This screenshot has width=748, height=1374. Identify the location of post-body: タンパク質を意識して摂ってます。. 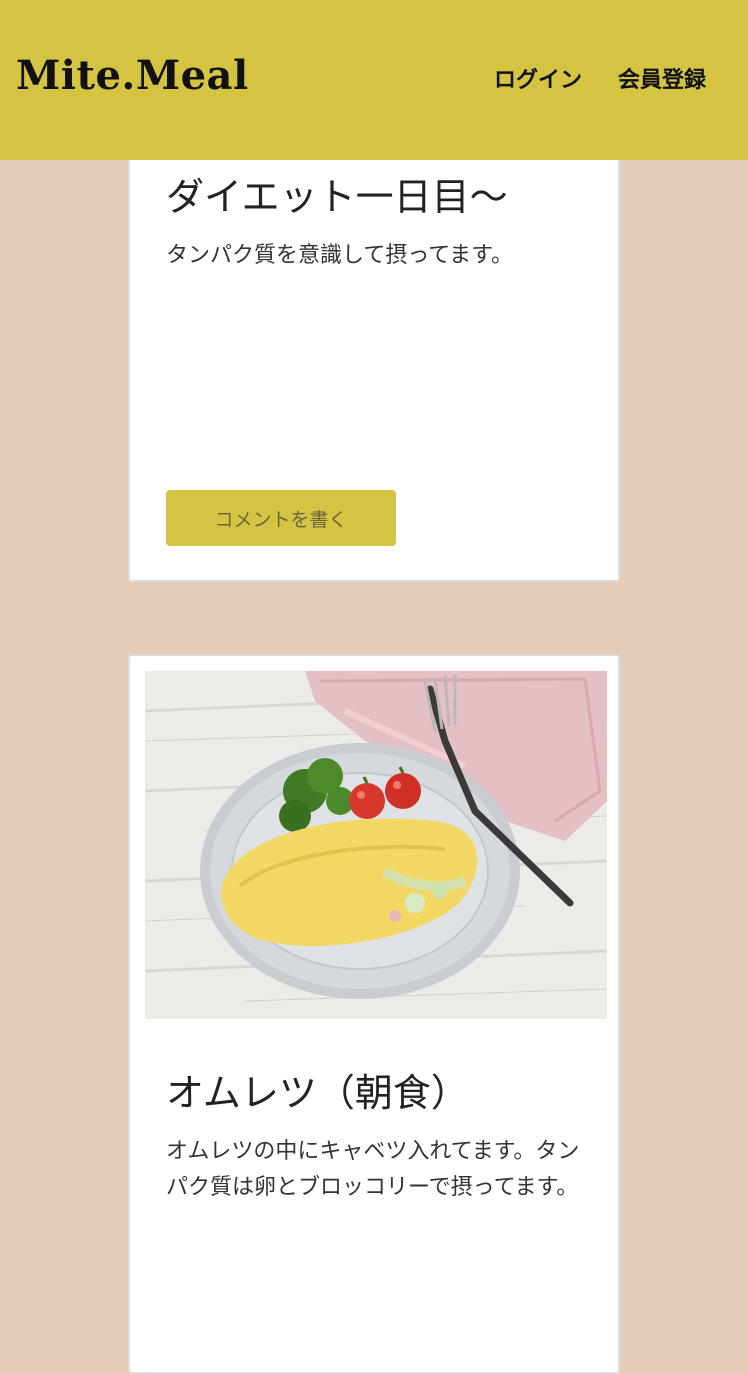
(339, 255).